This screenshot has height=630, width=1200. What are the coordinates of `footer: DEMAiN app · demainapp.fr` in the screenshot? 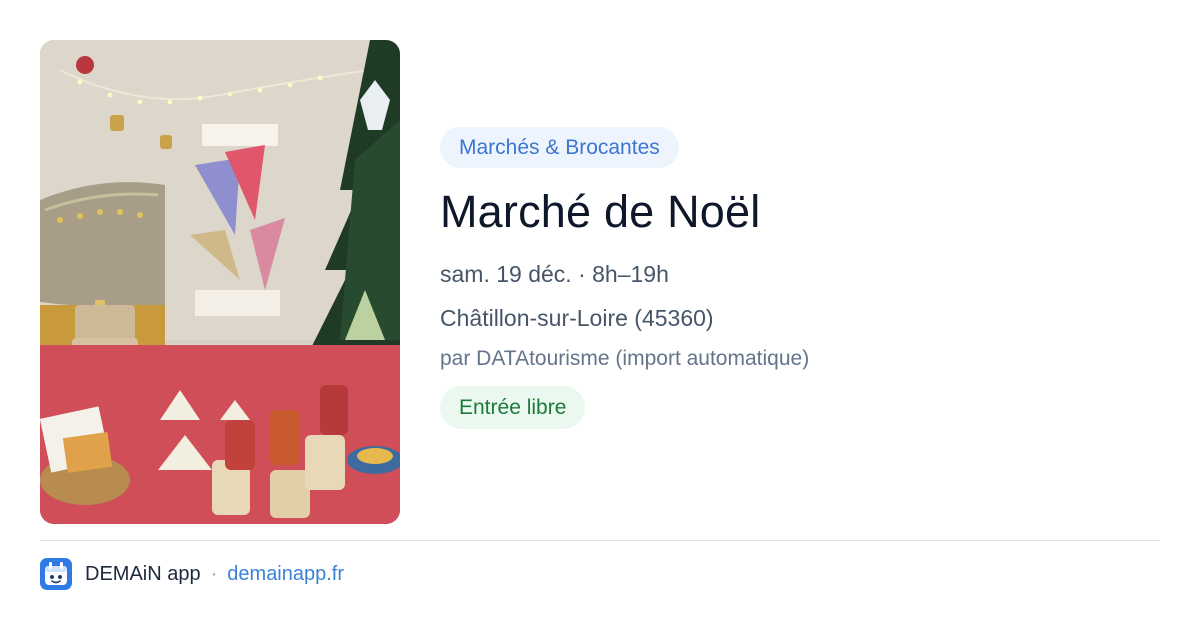 It's located at (192, 574).